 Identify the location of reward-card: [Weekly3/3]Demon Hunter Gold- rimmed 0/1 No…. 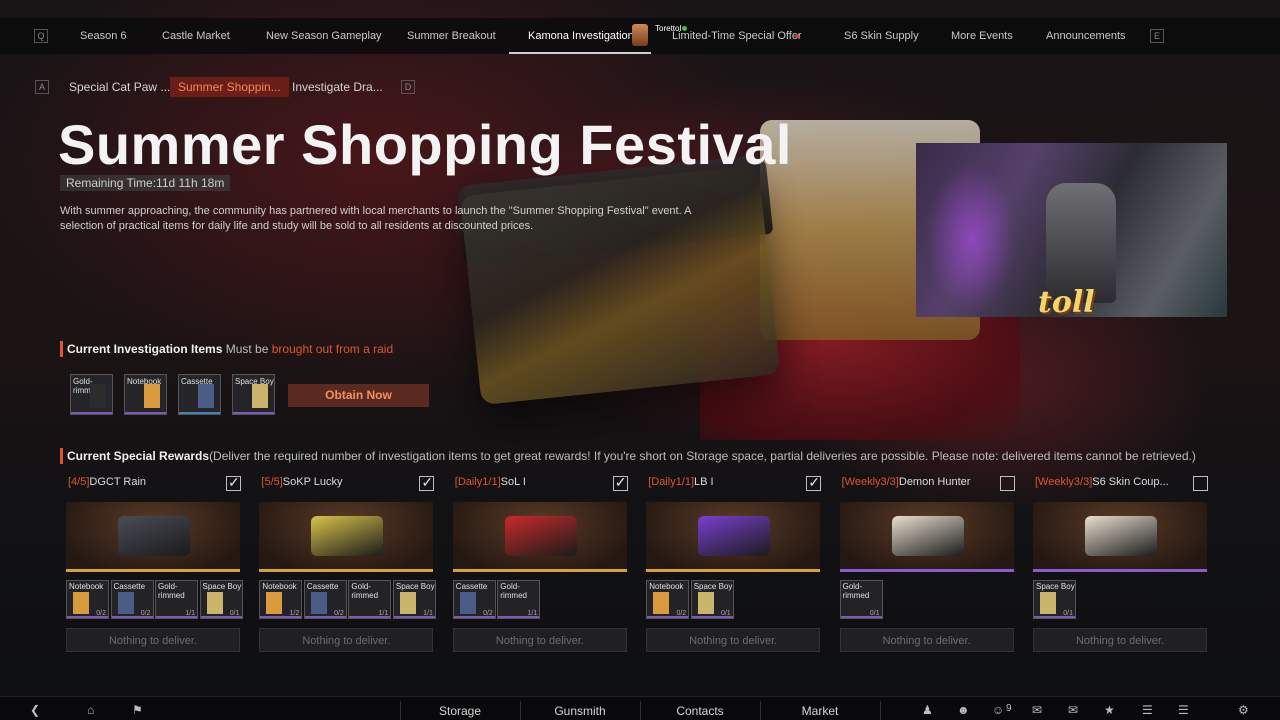
(927, 564).